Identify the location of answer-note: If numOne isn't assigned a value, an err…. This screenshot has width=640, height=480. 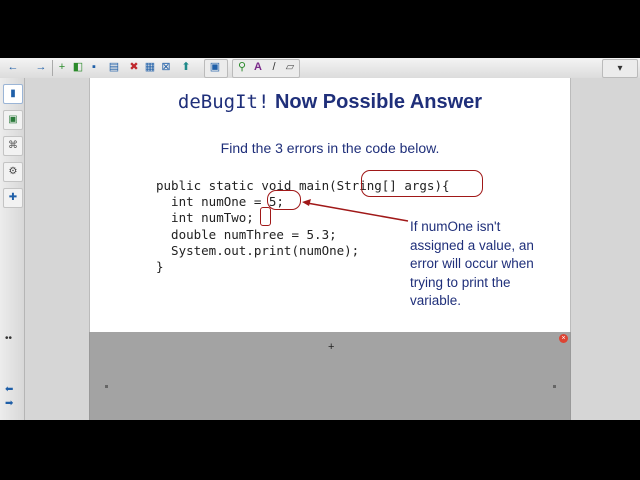
(472, 263).